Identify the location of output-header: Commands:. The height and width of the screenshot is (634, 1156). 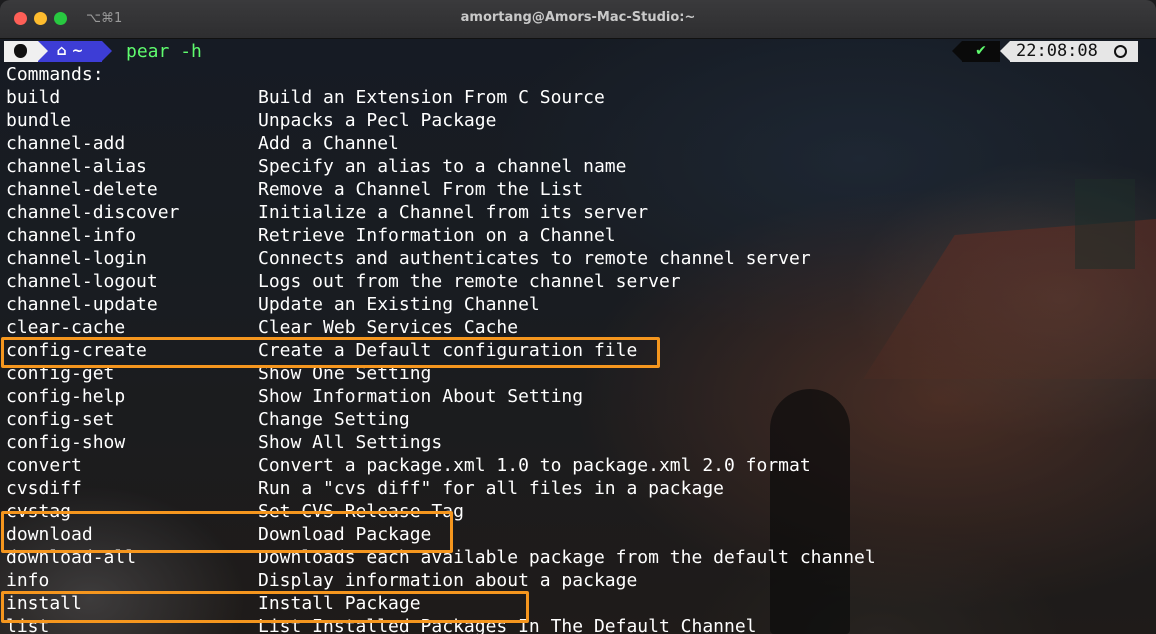
(55, 74).